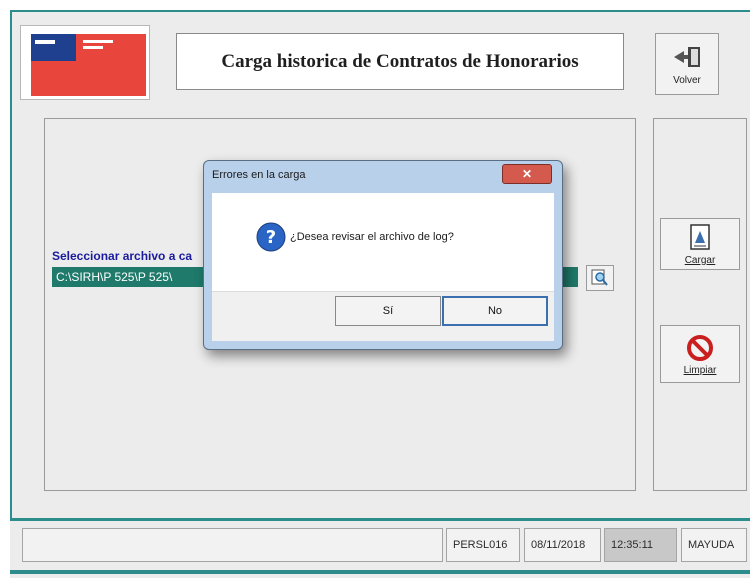 Image resolution: width=750 pixels, height=578 pixels. What do you see at coordinates (372, 237) in the screenshot?
I see `dialog-message: ¿Desea revisar el archivo de log?` at bounding box center [372, 237].